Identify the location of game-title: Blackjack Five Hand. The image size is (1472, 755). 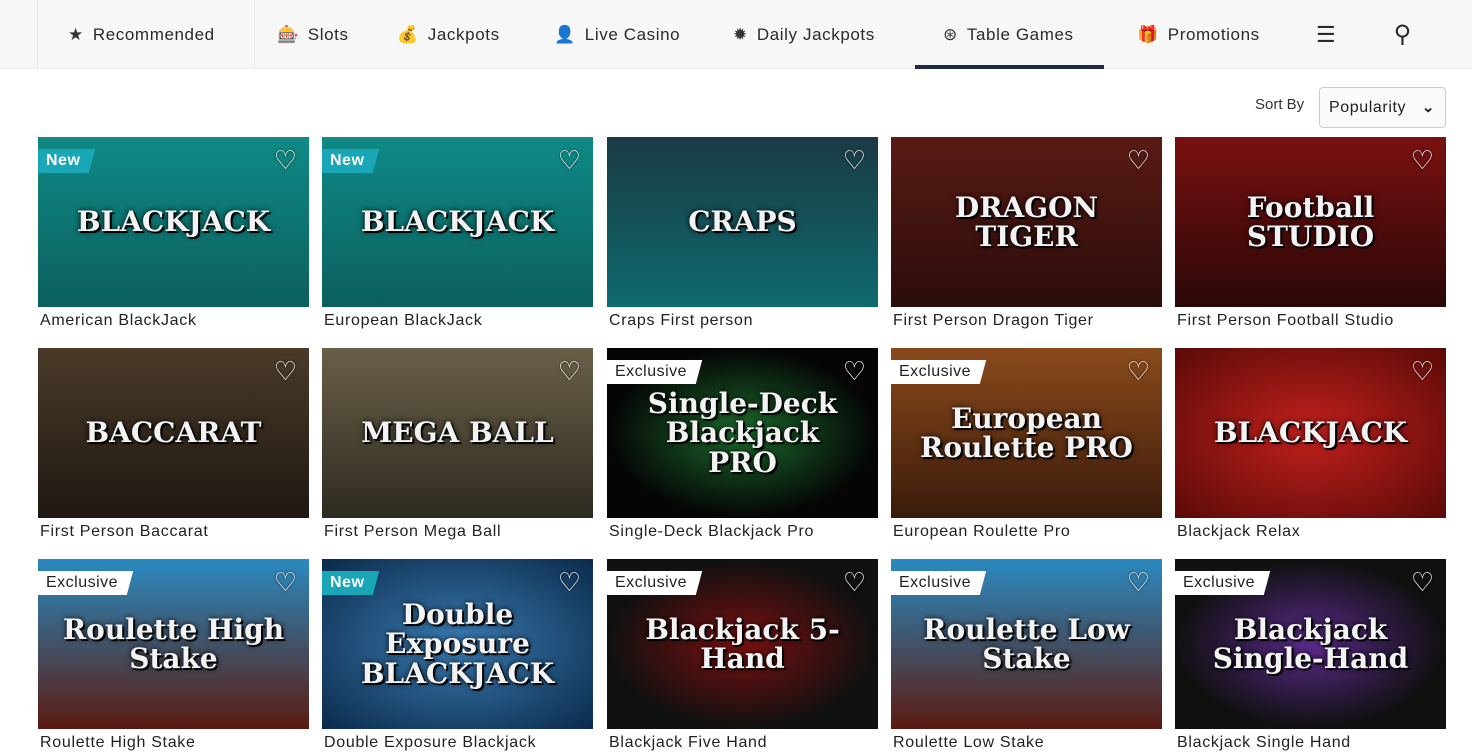
(742, 743).